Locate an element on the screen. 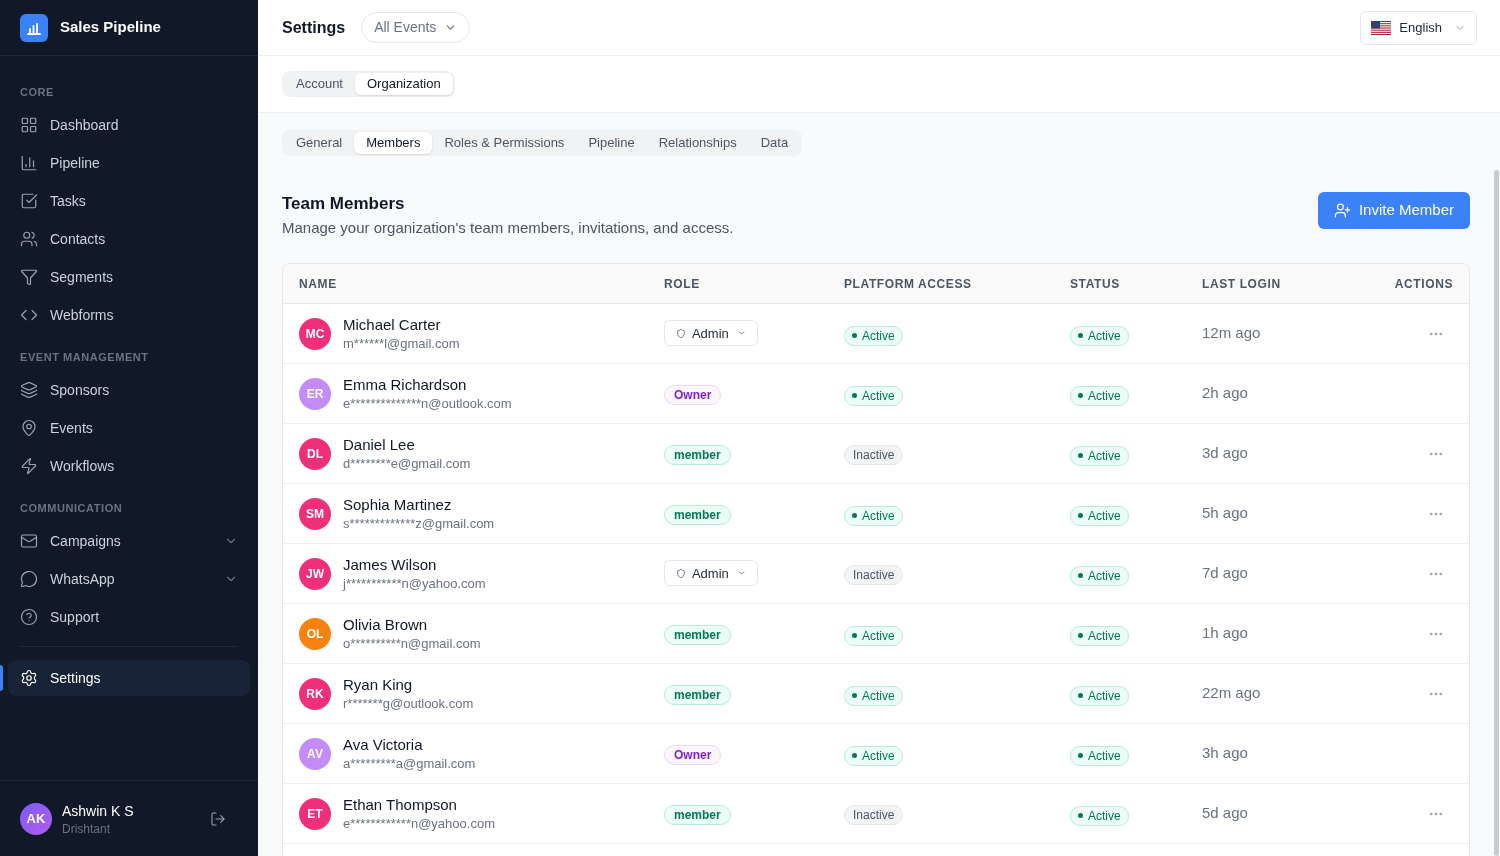 The width and height of the screenshot is (1500, 856). tab: Organization is located at coordinates (404, 84).